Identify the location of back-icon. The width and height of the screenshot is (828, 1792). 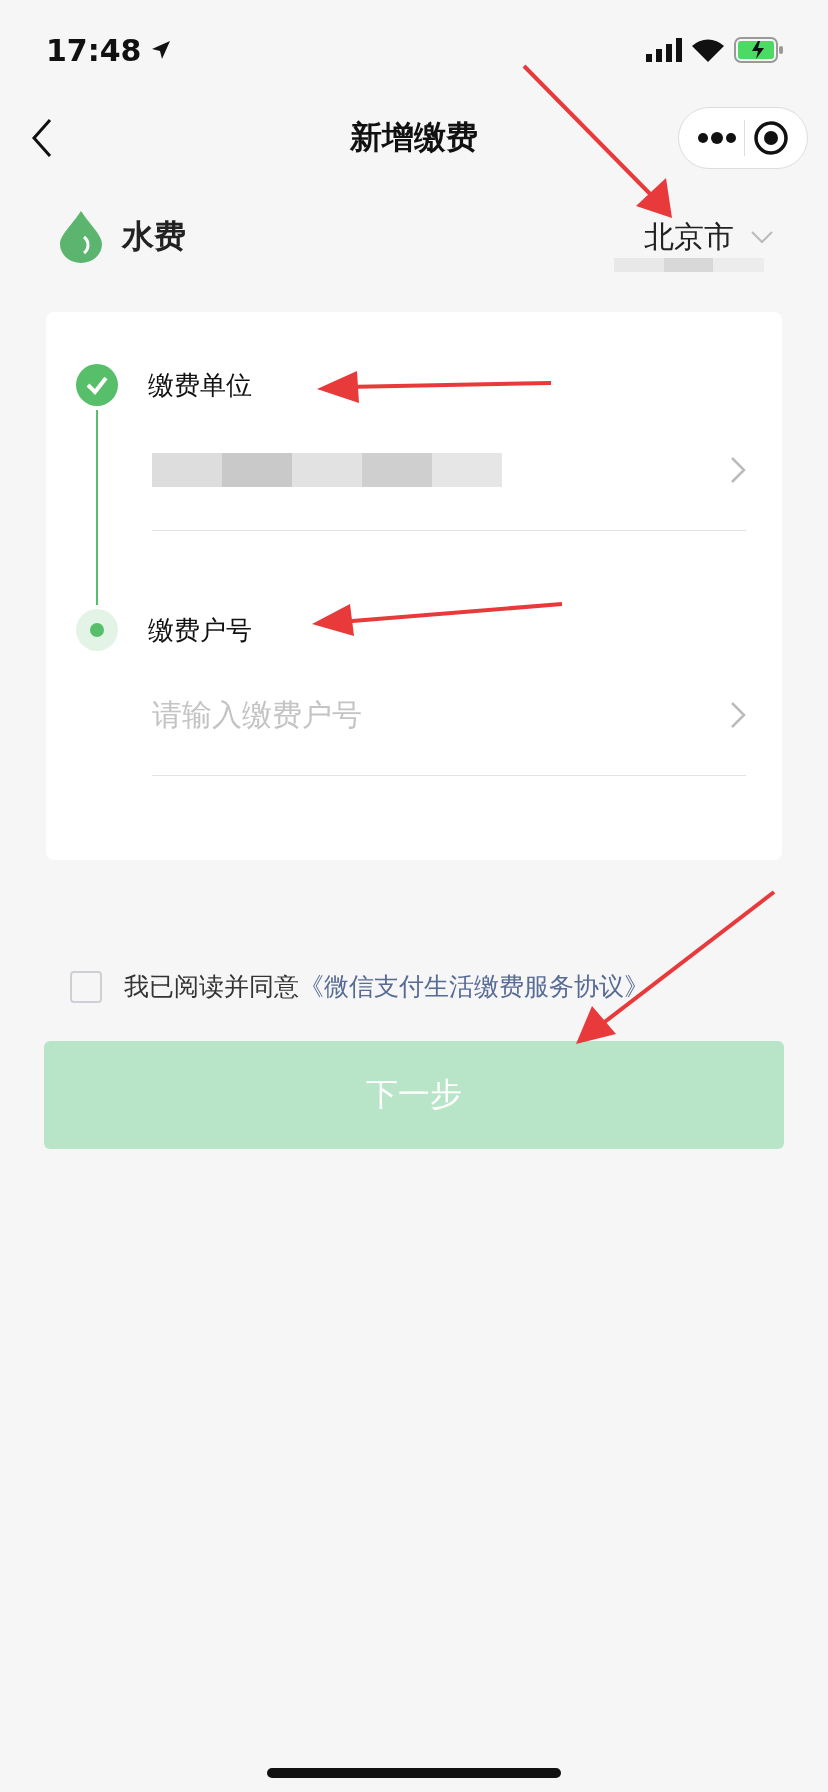
(42, 138).